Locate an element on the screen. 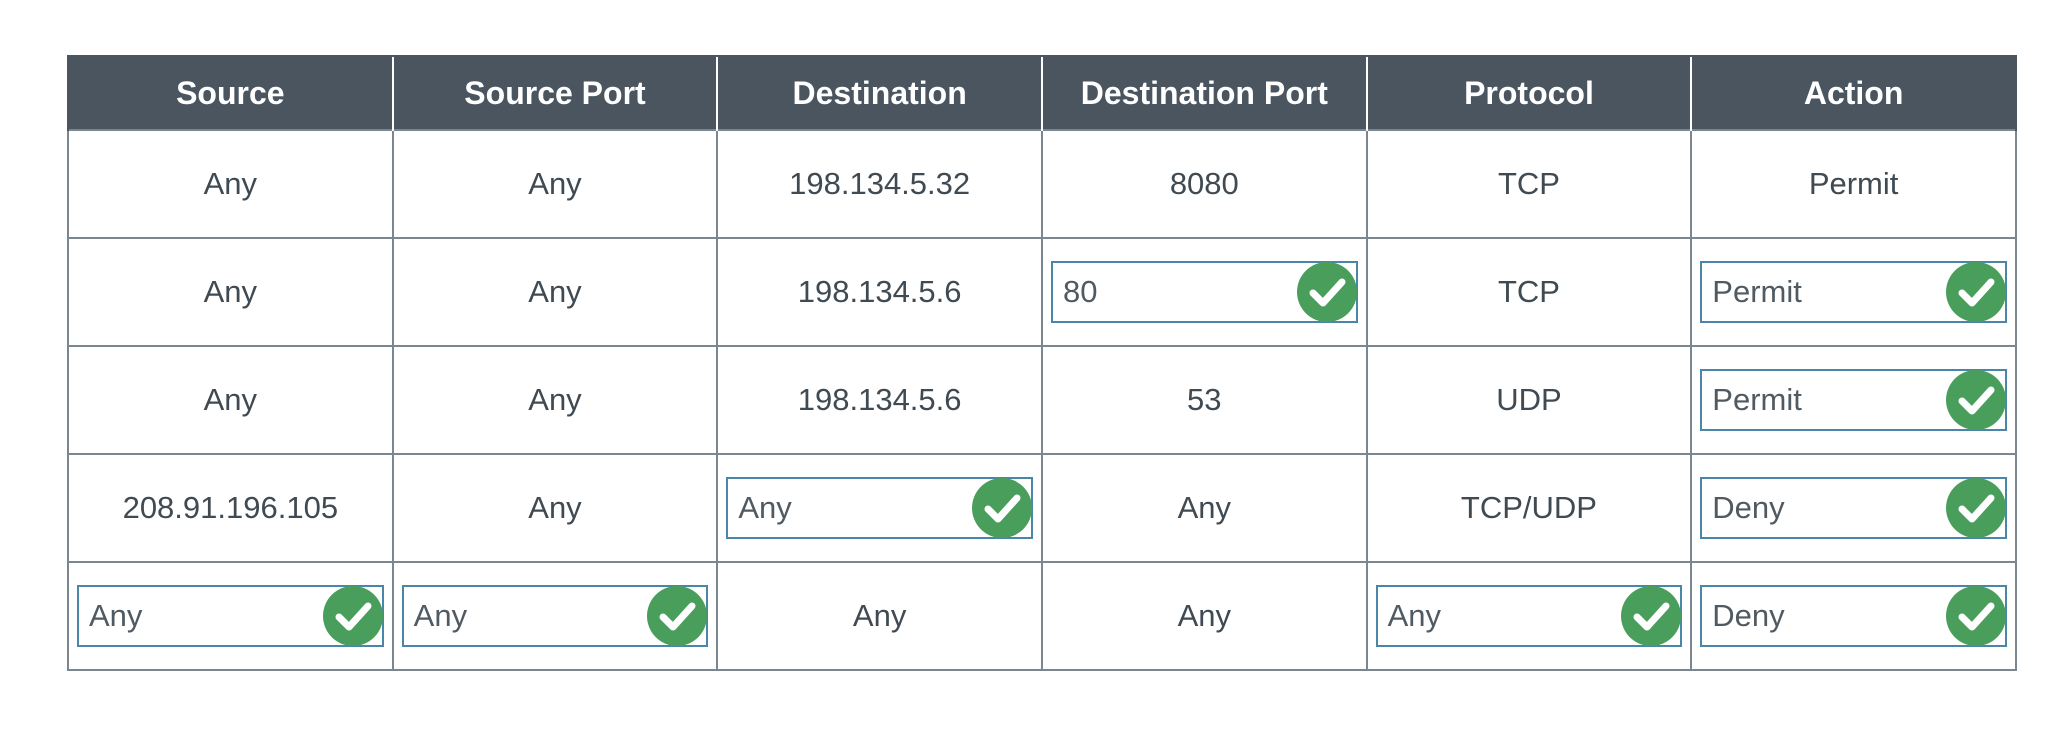  header-destination-port: Destination Port is located at coordinates (1203, 92).